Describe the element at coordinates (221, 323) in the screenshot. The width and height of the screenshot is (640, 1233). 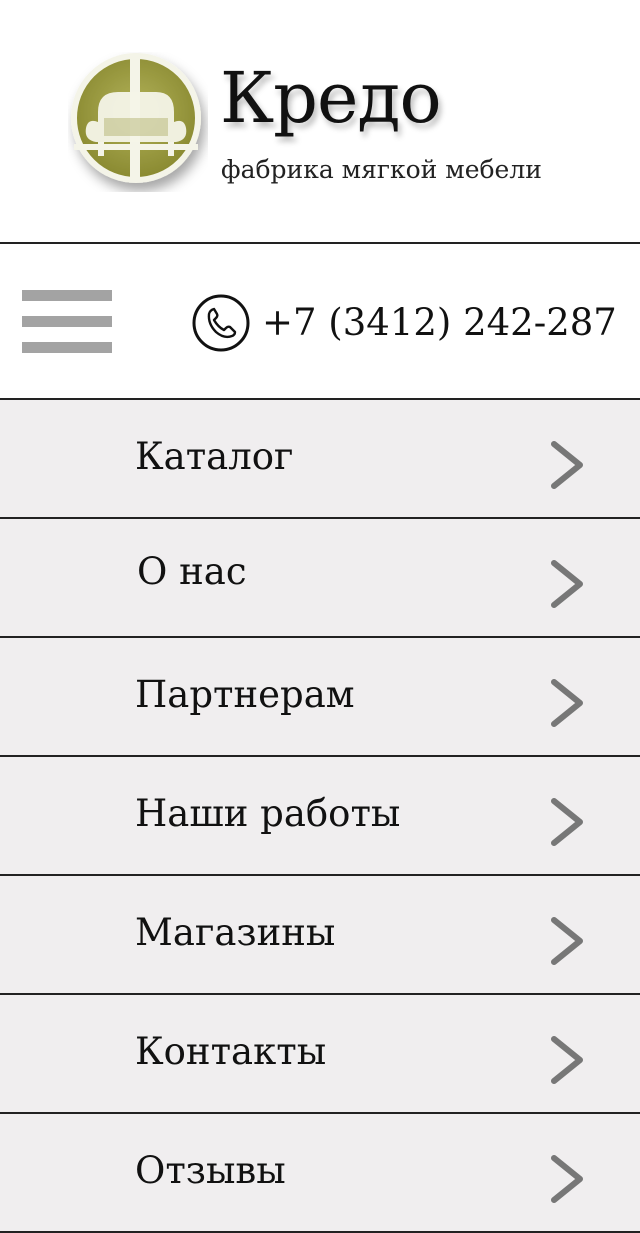
I see `phone-icon` at that location.